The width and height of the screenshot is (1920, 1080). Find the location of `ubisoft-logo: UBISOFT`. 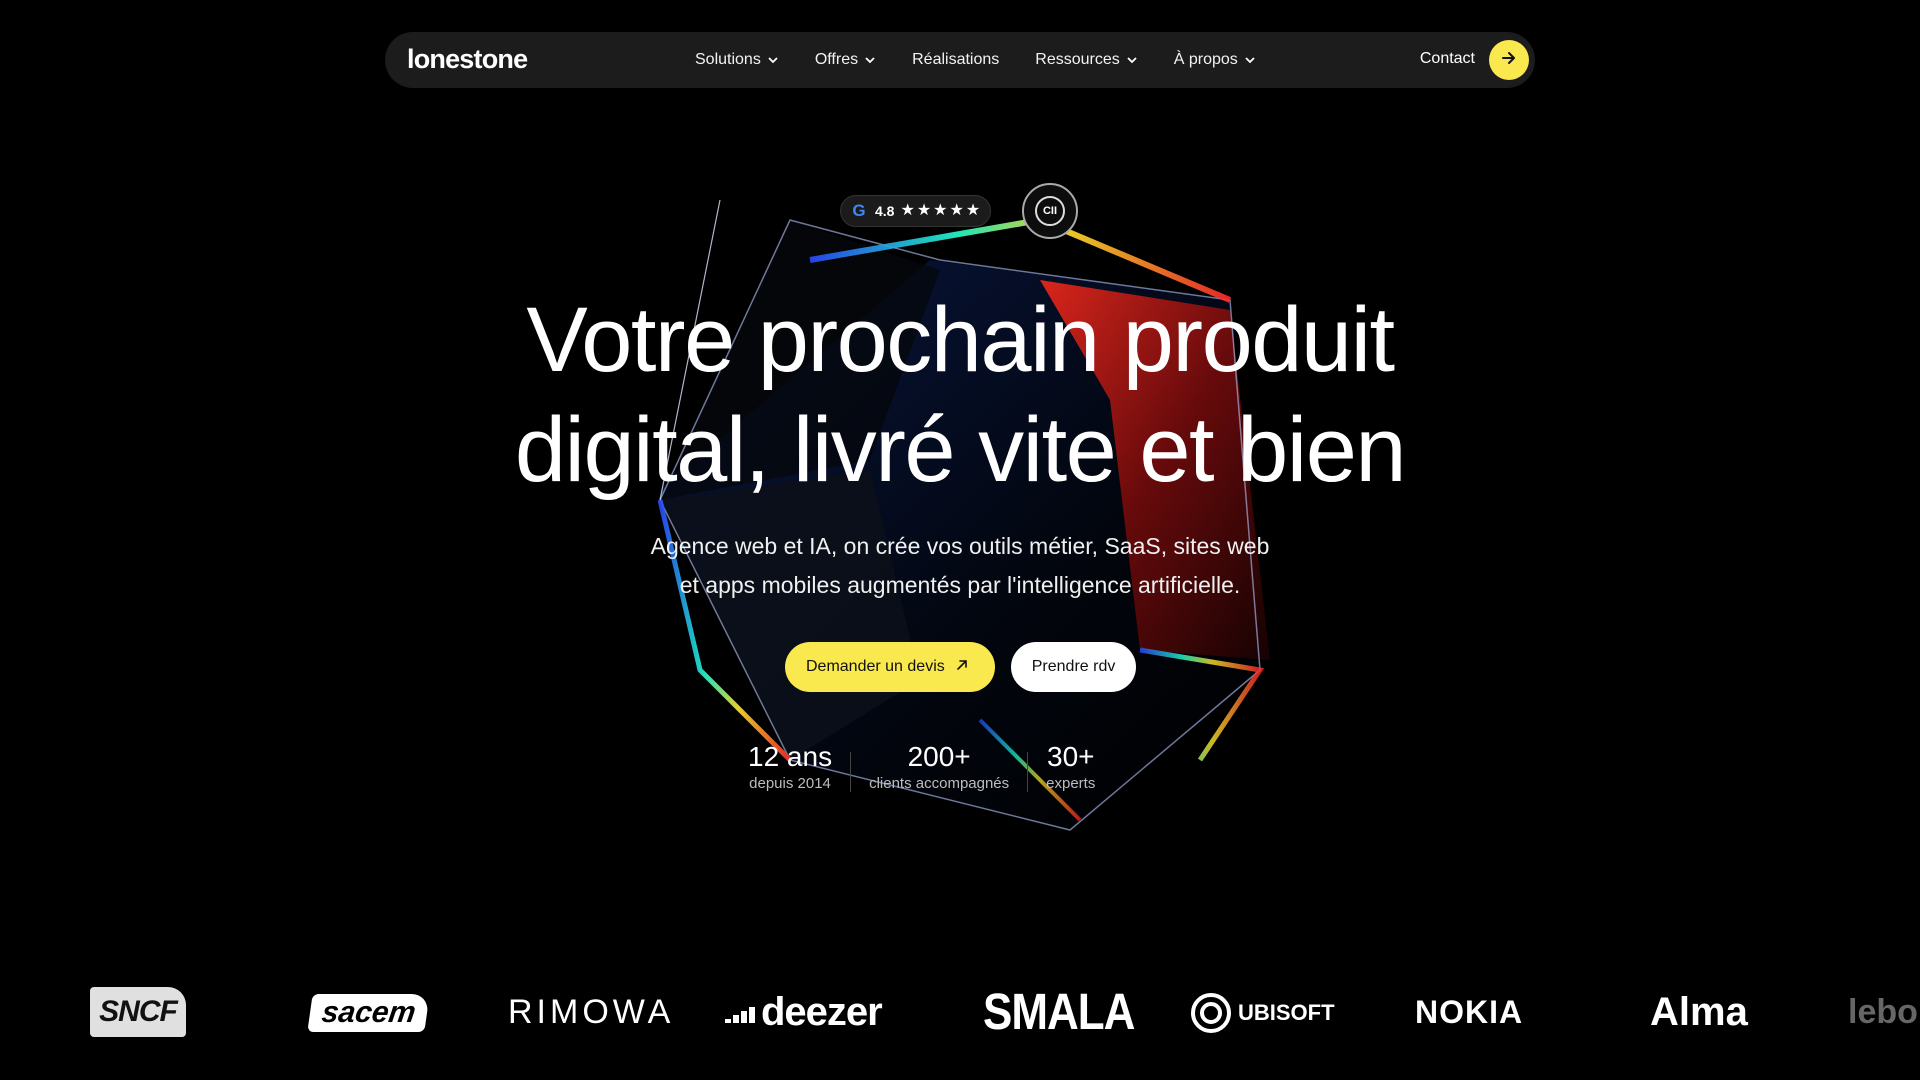

ubisoft-logo: UBISOFT is located at coordinates (1262, 1012).